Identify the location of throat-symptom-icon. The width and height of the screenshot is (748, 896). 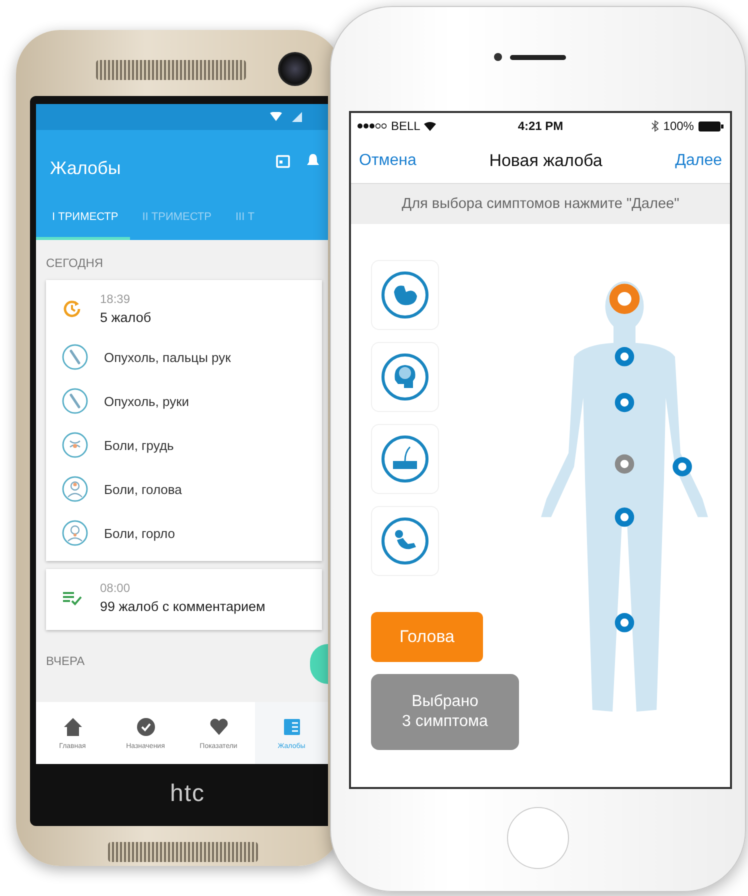
(75, 533).